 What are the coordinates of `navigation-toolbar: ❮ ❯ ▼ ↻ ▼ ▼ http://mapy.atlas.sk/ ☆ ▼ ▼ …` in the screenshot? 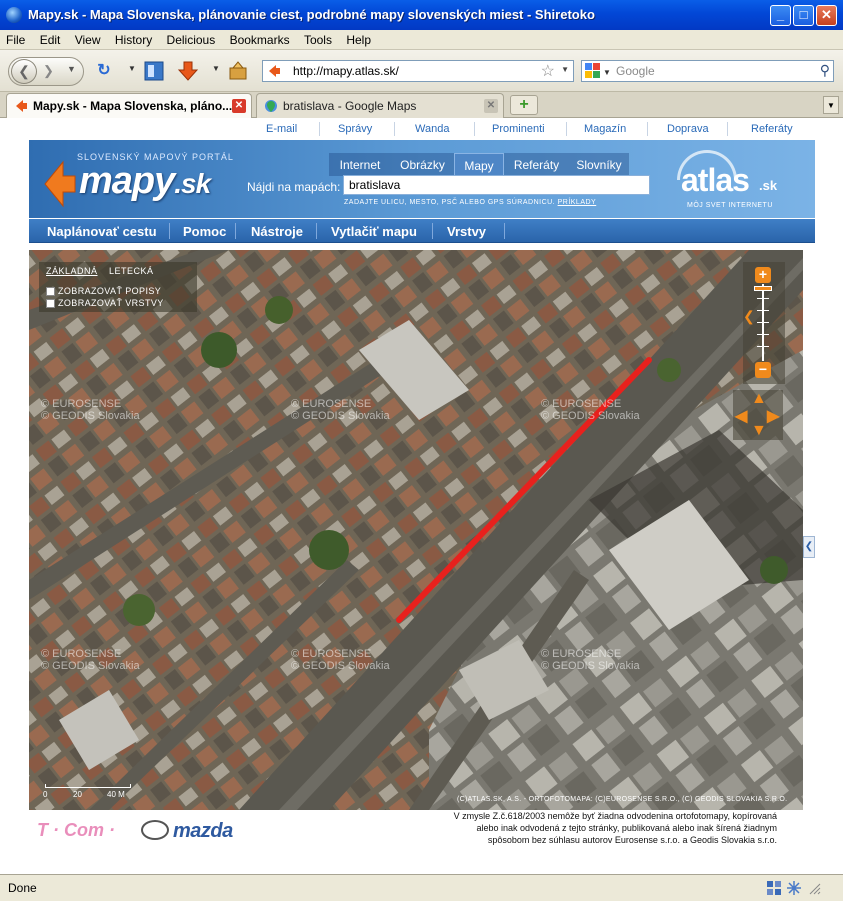 It's located at (421, 71).